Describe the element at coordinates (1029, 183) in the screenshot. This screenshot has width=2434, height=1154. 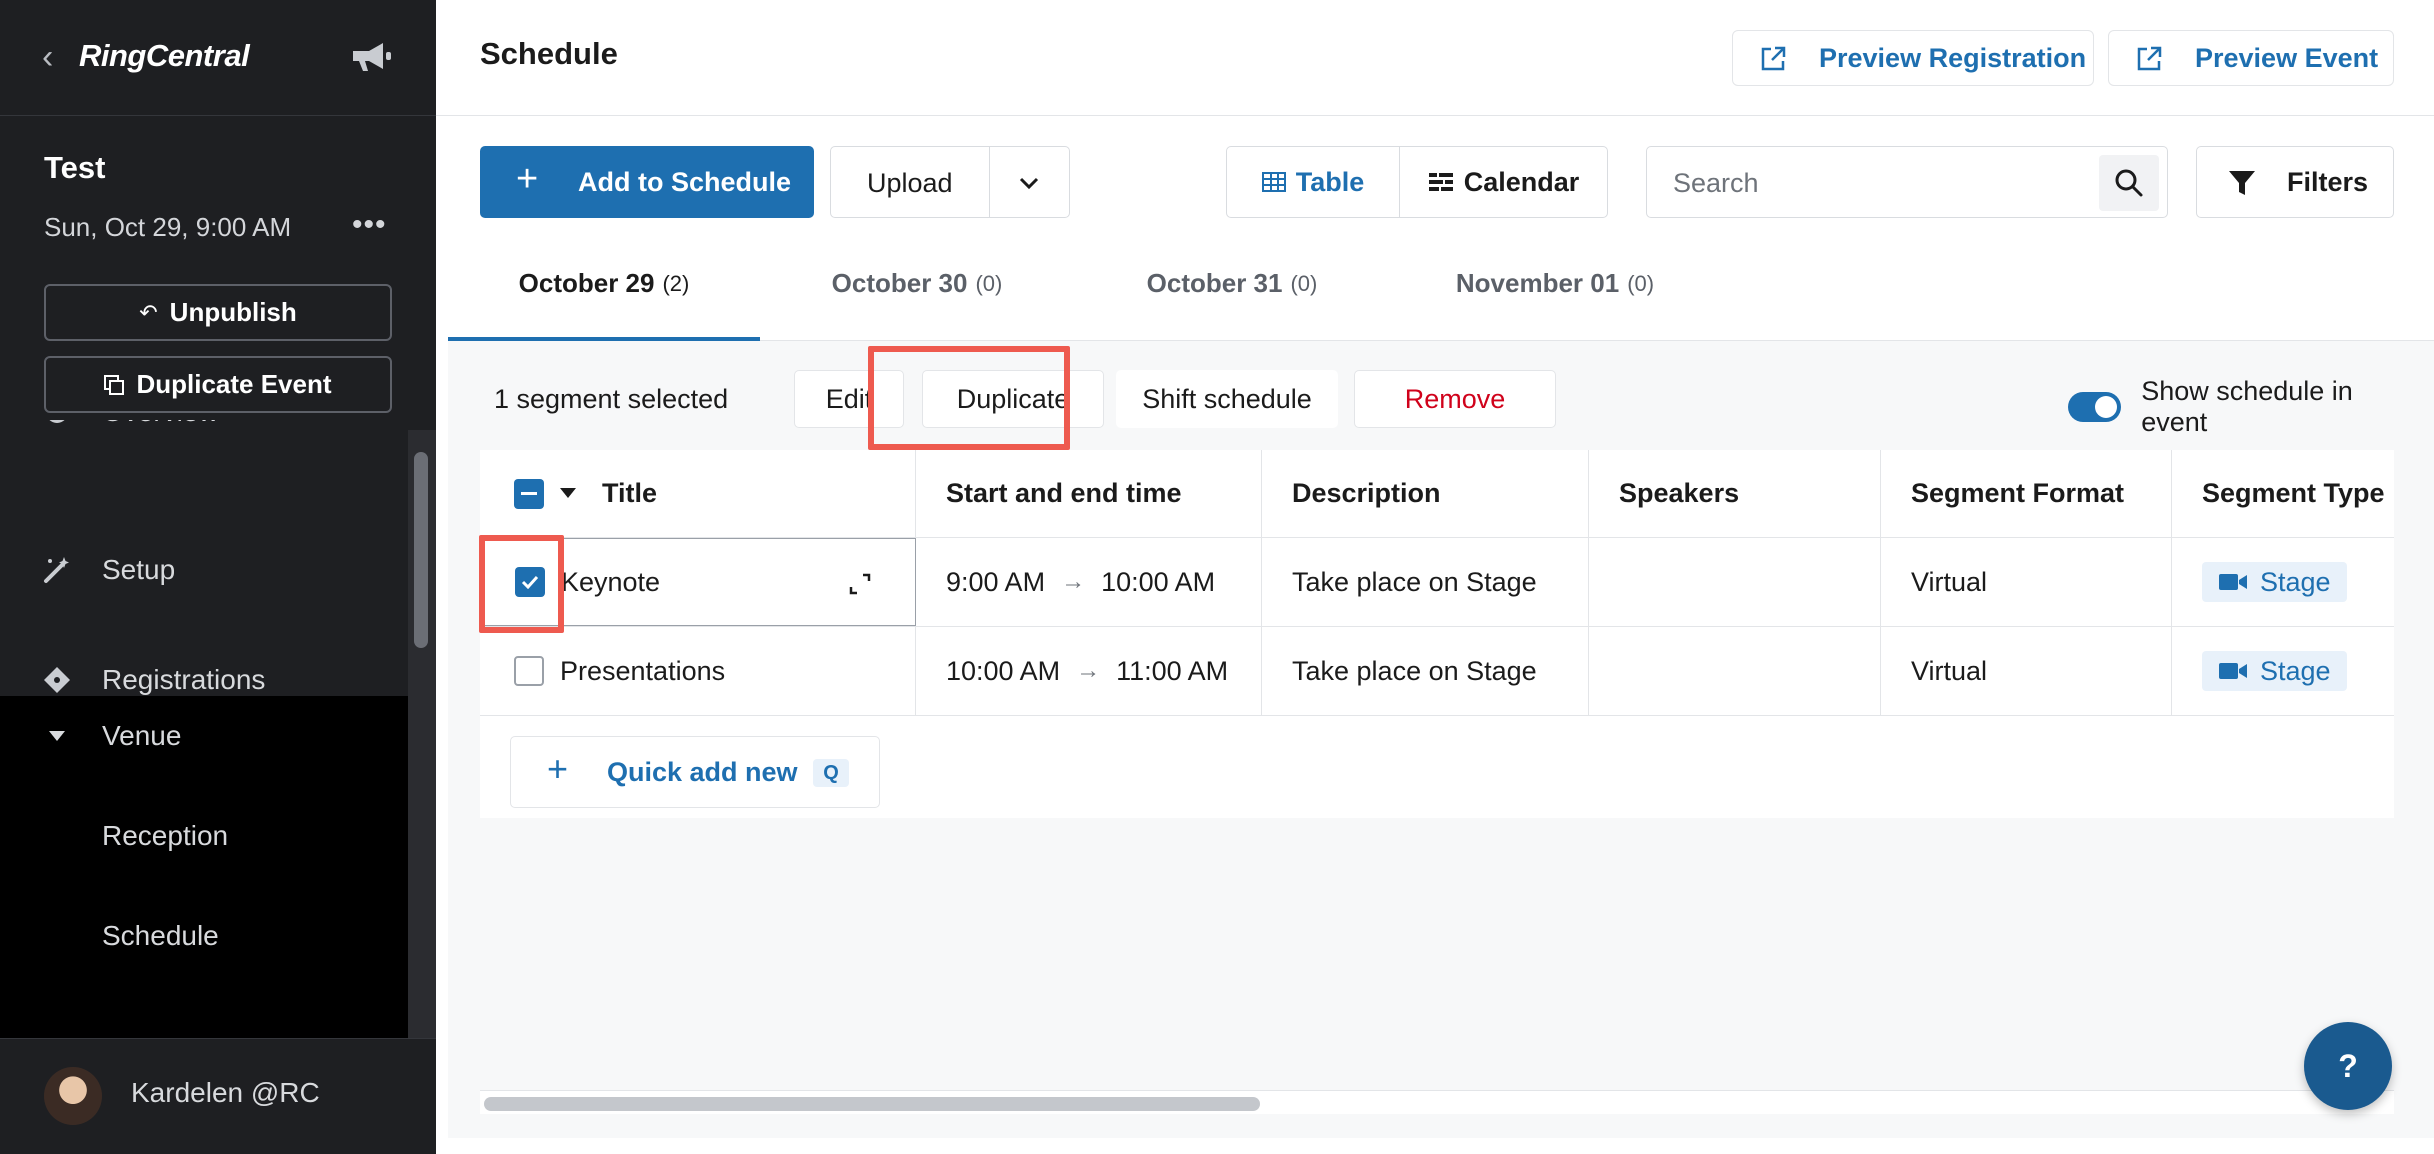
I see `chevron-down-icon` at that location.